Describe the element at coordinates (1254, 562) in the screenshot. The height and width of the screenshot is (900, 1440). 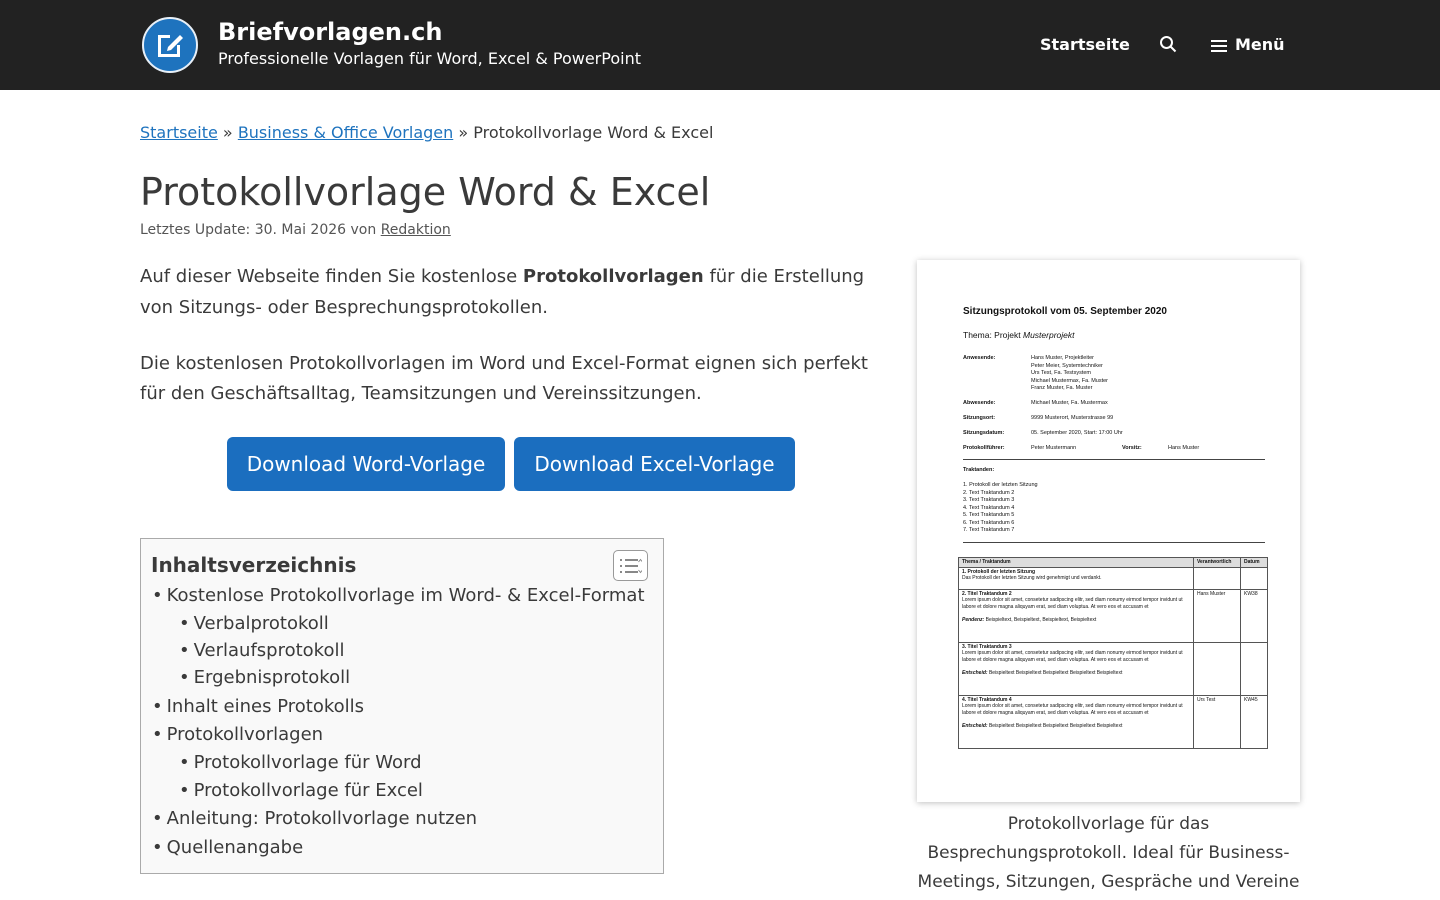
I see `doc-table-header: Datum` at that location.